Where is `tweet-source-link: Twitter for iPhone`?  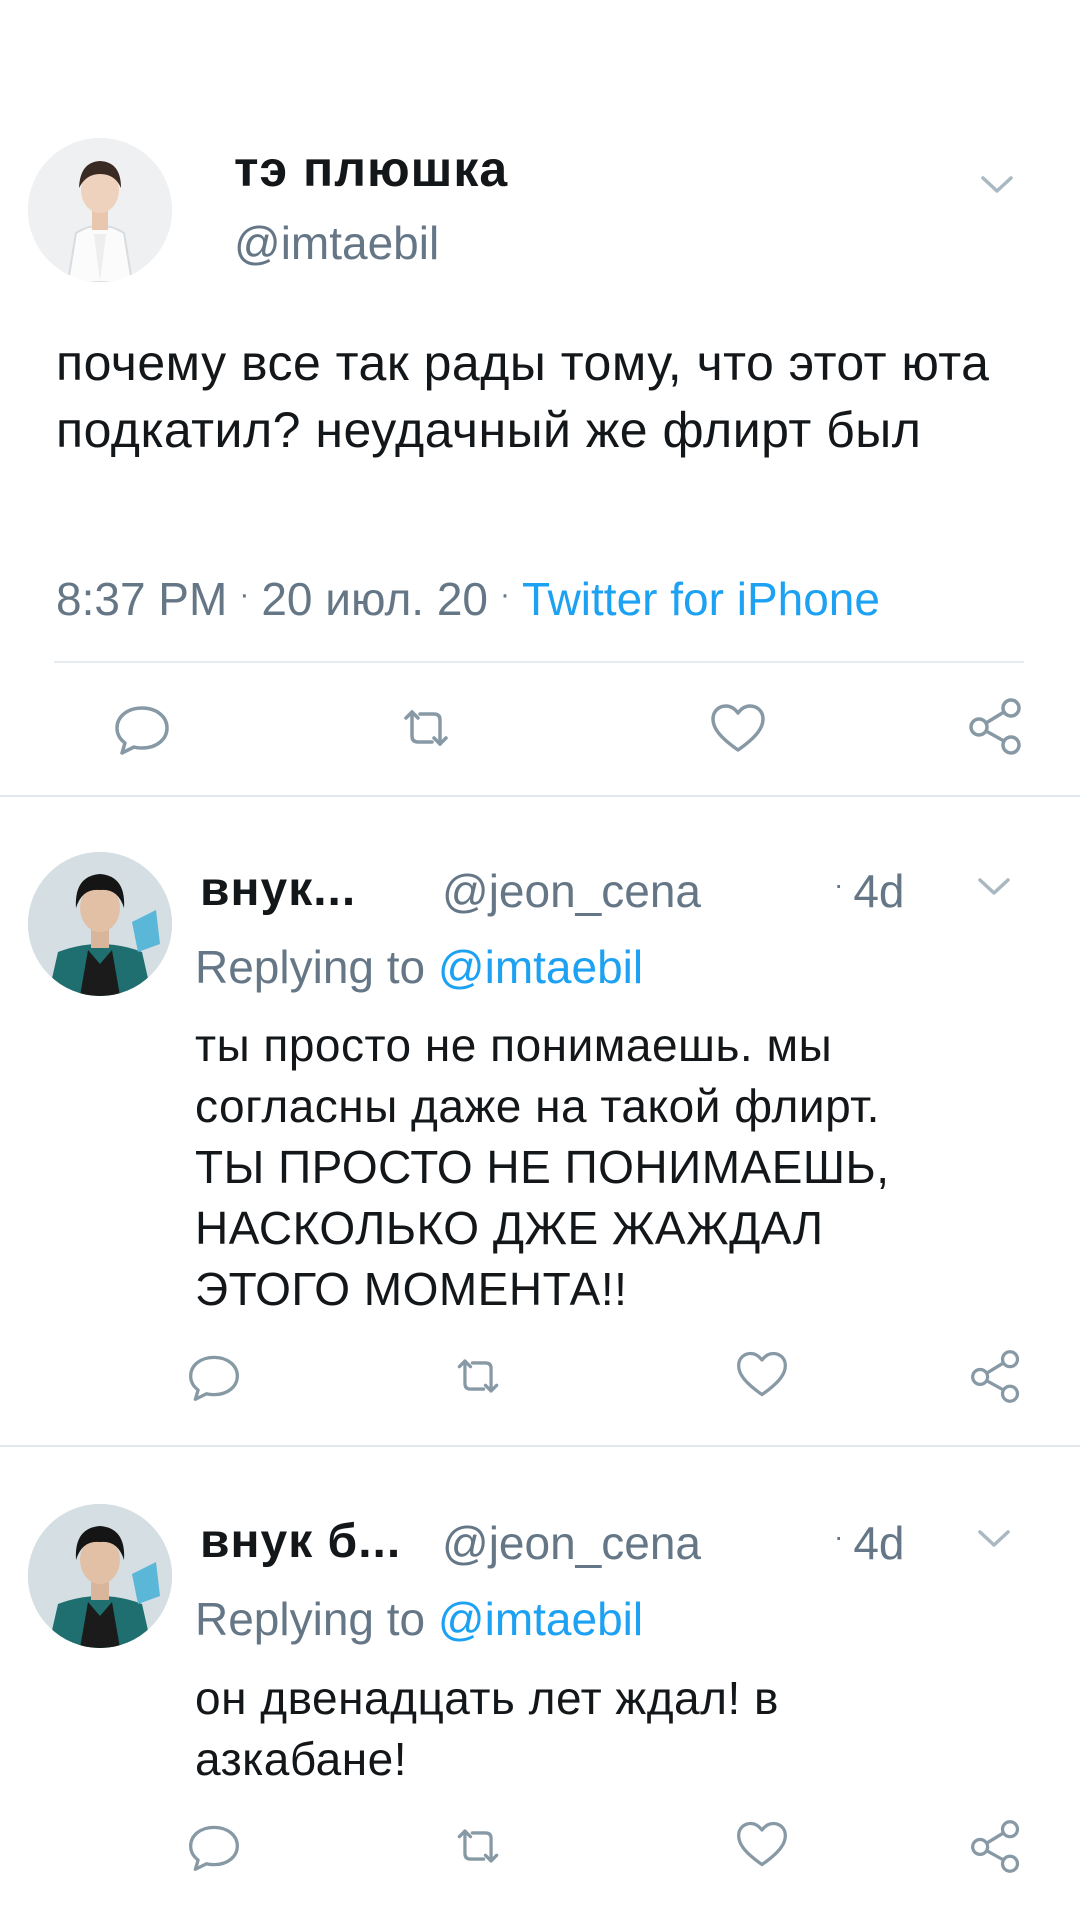
tweet-source-link: Twitter for iPhone is located at coordinates (701, 599).